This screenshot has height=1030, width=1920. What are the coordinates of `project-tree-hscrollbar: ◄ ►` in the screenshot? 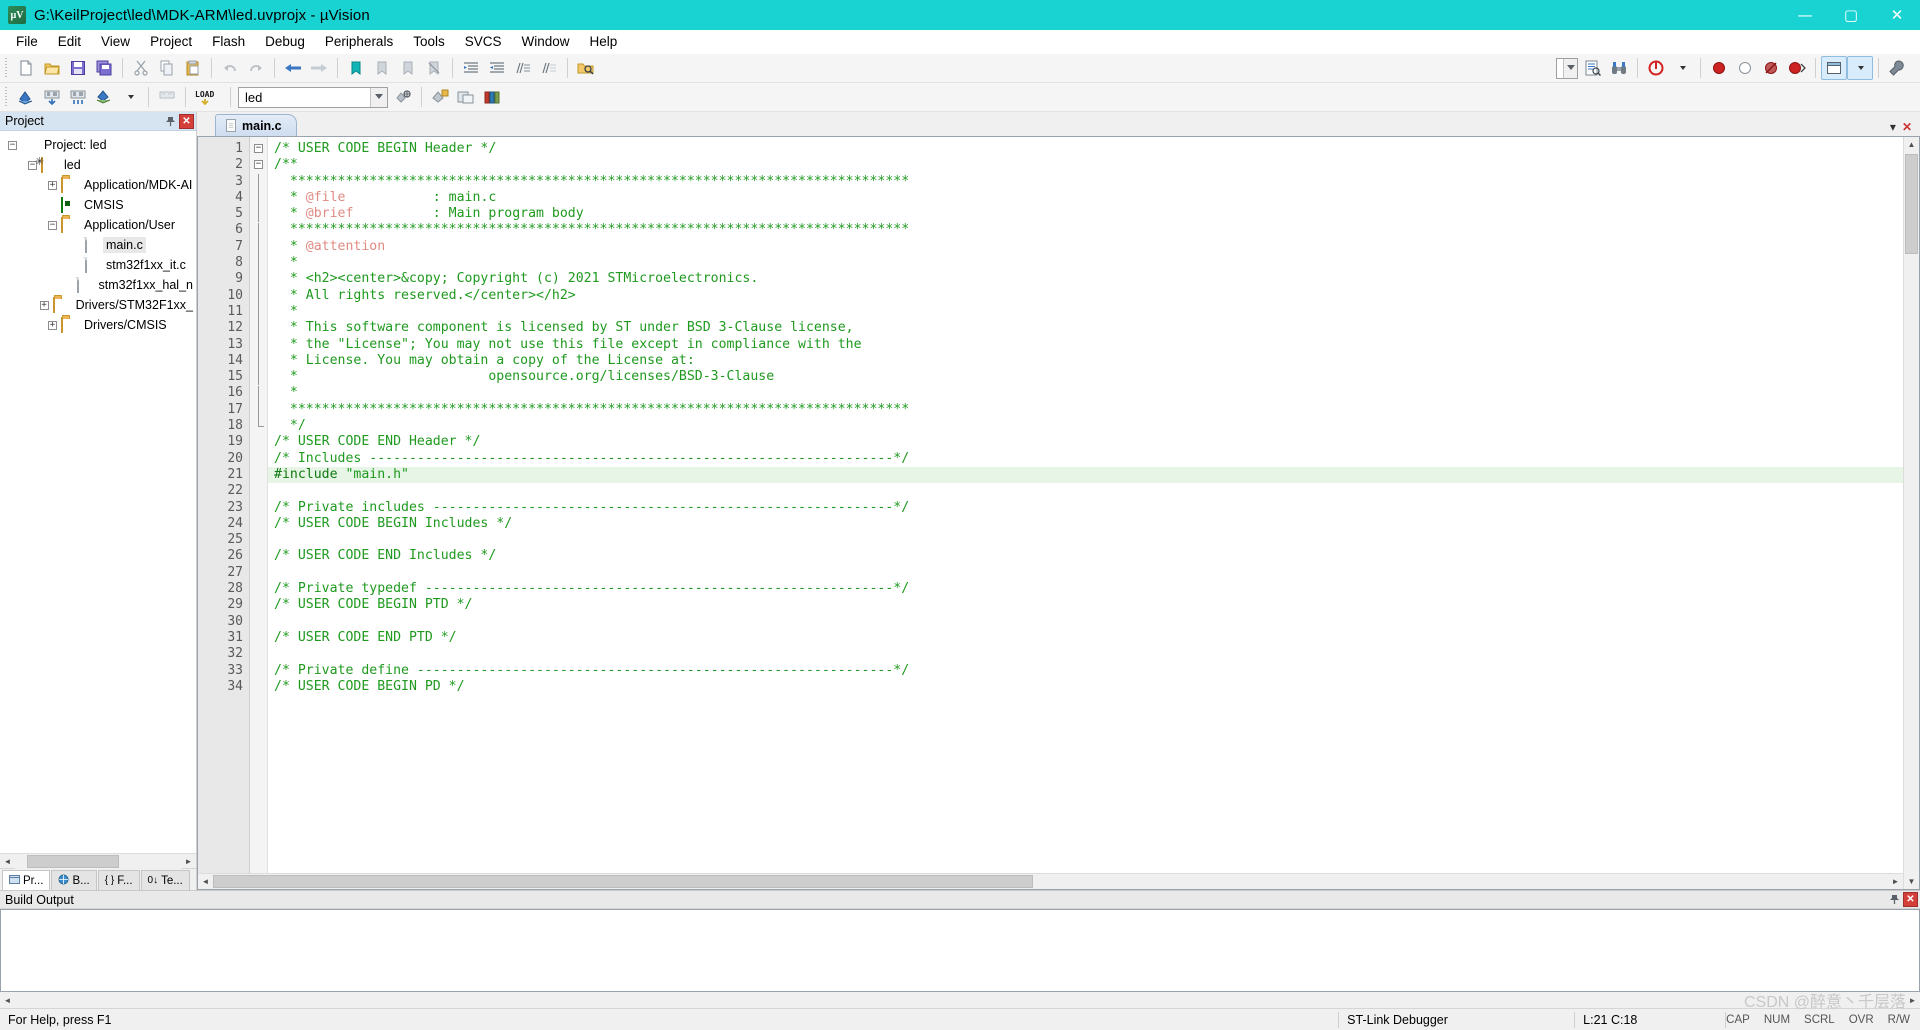 It's located at (98, 861).